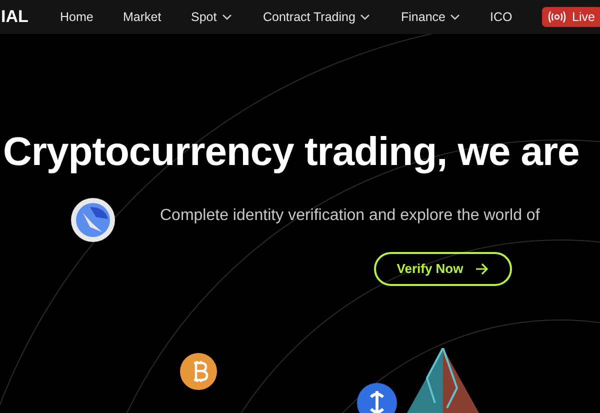 This screenshot has width=600, height=413. I want to click on live-button: Live, so click(571, 17).